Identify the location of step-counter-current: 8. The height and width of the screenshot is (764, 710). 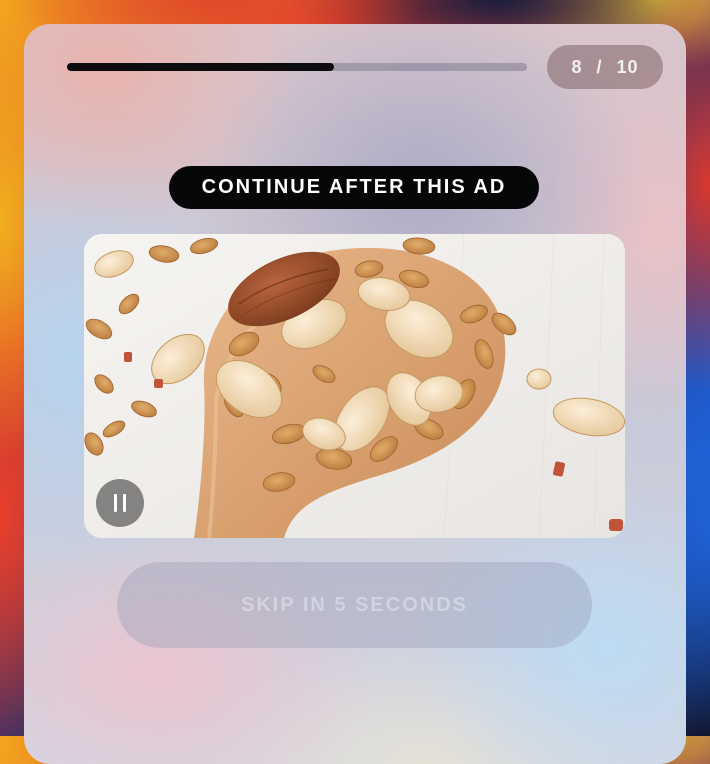
(577, 66).